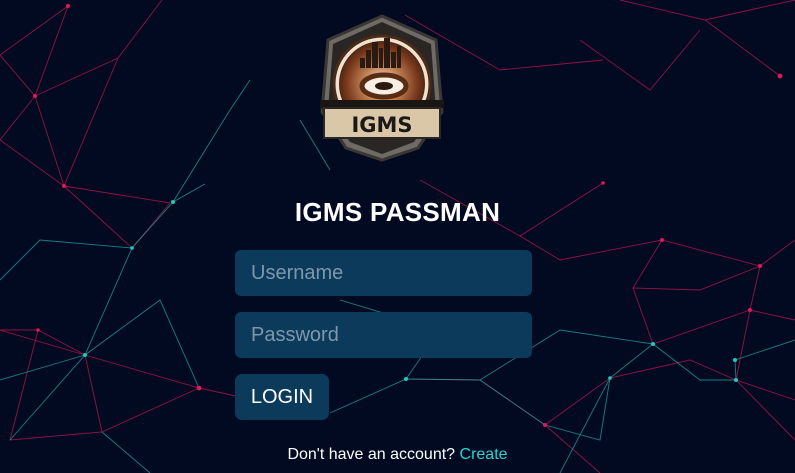 This screenshot has width=795, height=473. I want to click on signup-prompt: Don't have an account? Create, so click(397, 455).